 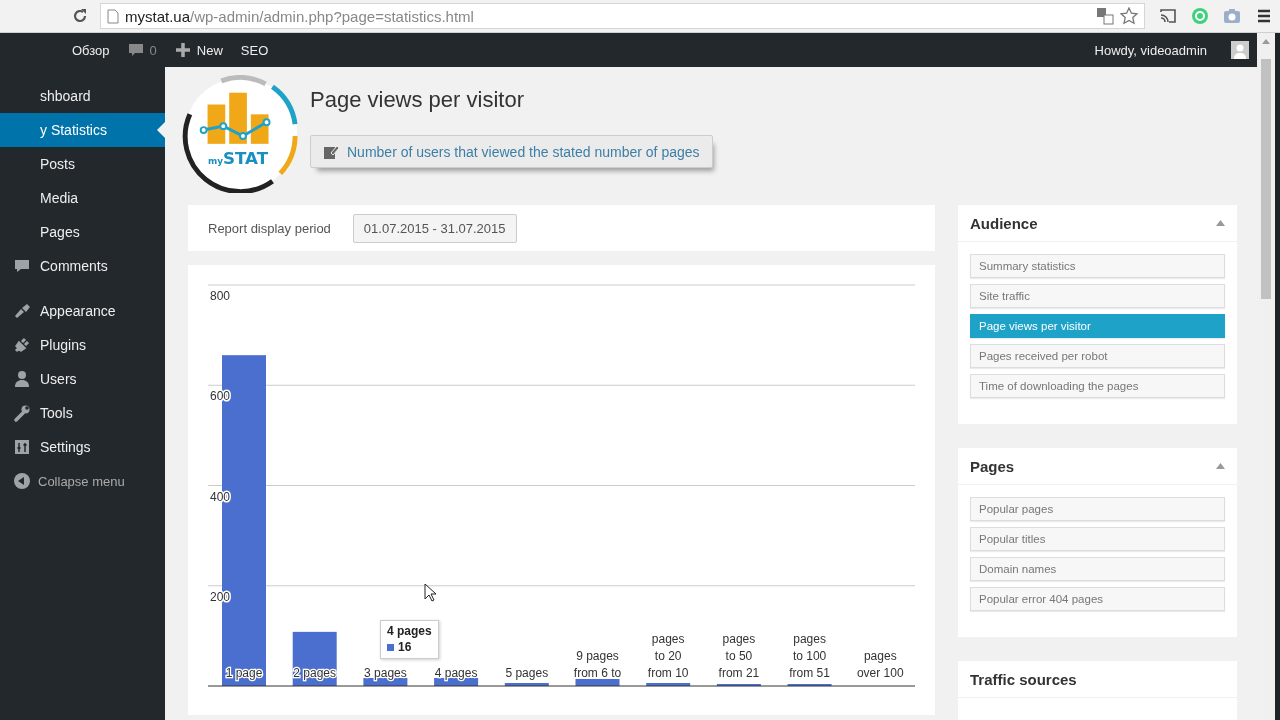 What do you see at coordinates (300, 16) in the screenshot?
I see `url-text: mystat.ua/wp-admin/admin.php?page=statistics.html` at bounding box center [300, 16].